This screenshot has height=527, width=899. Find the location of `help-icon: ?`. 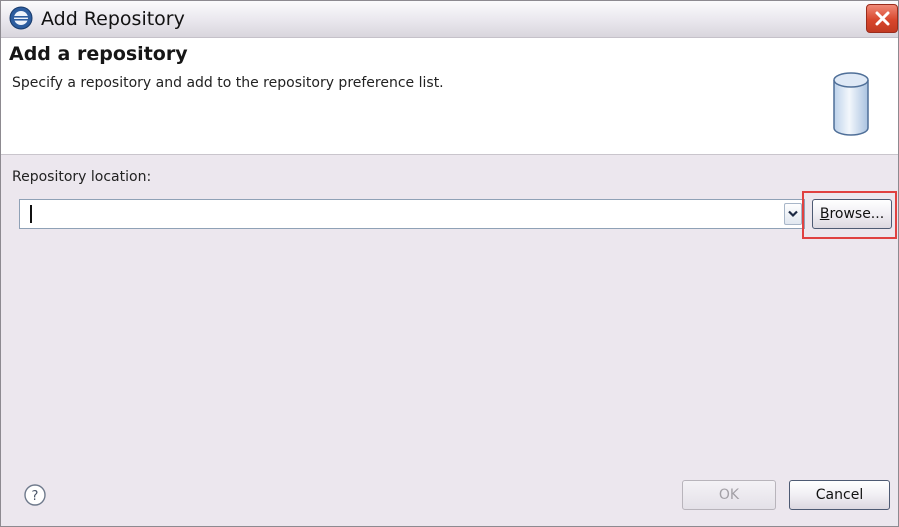

help-icon: ? is located at coordinates (35, 495).